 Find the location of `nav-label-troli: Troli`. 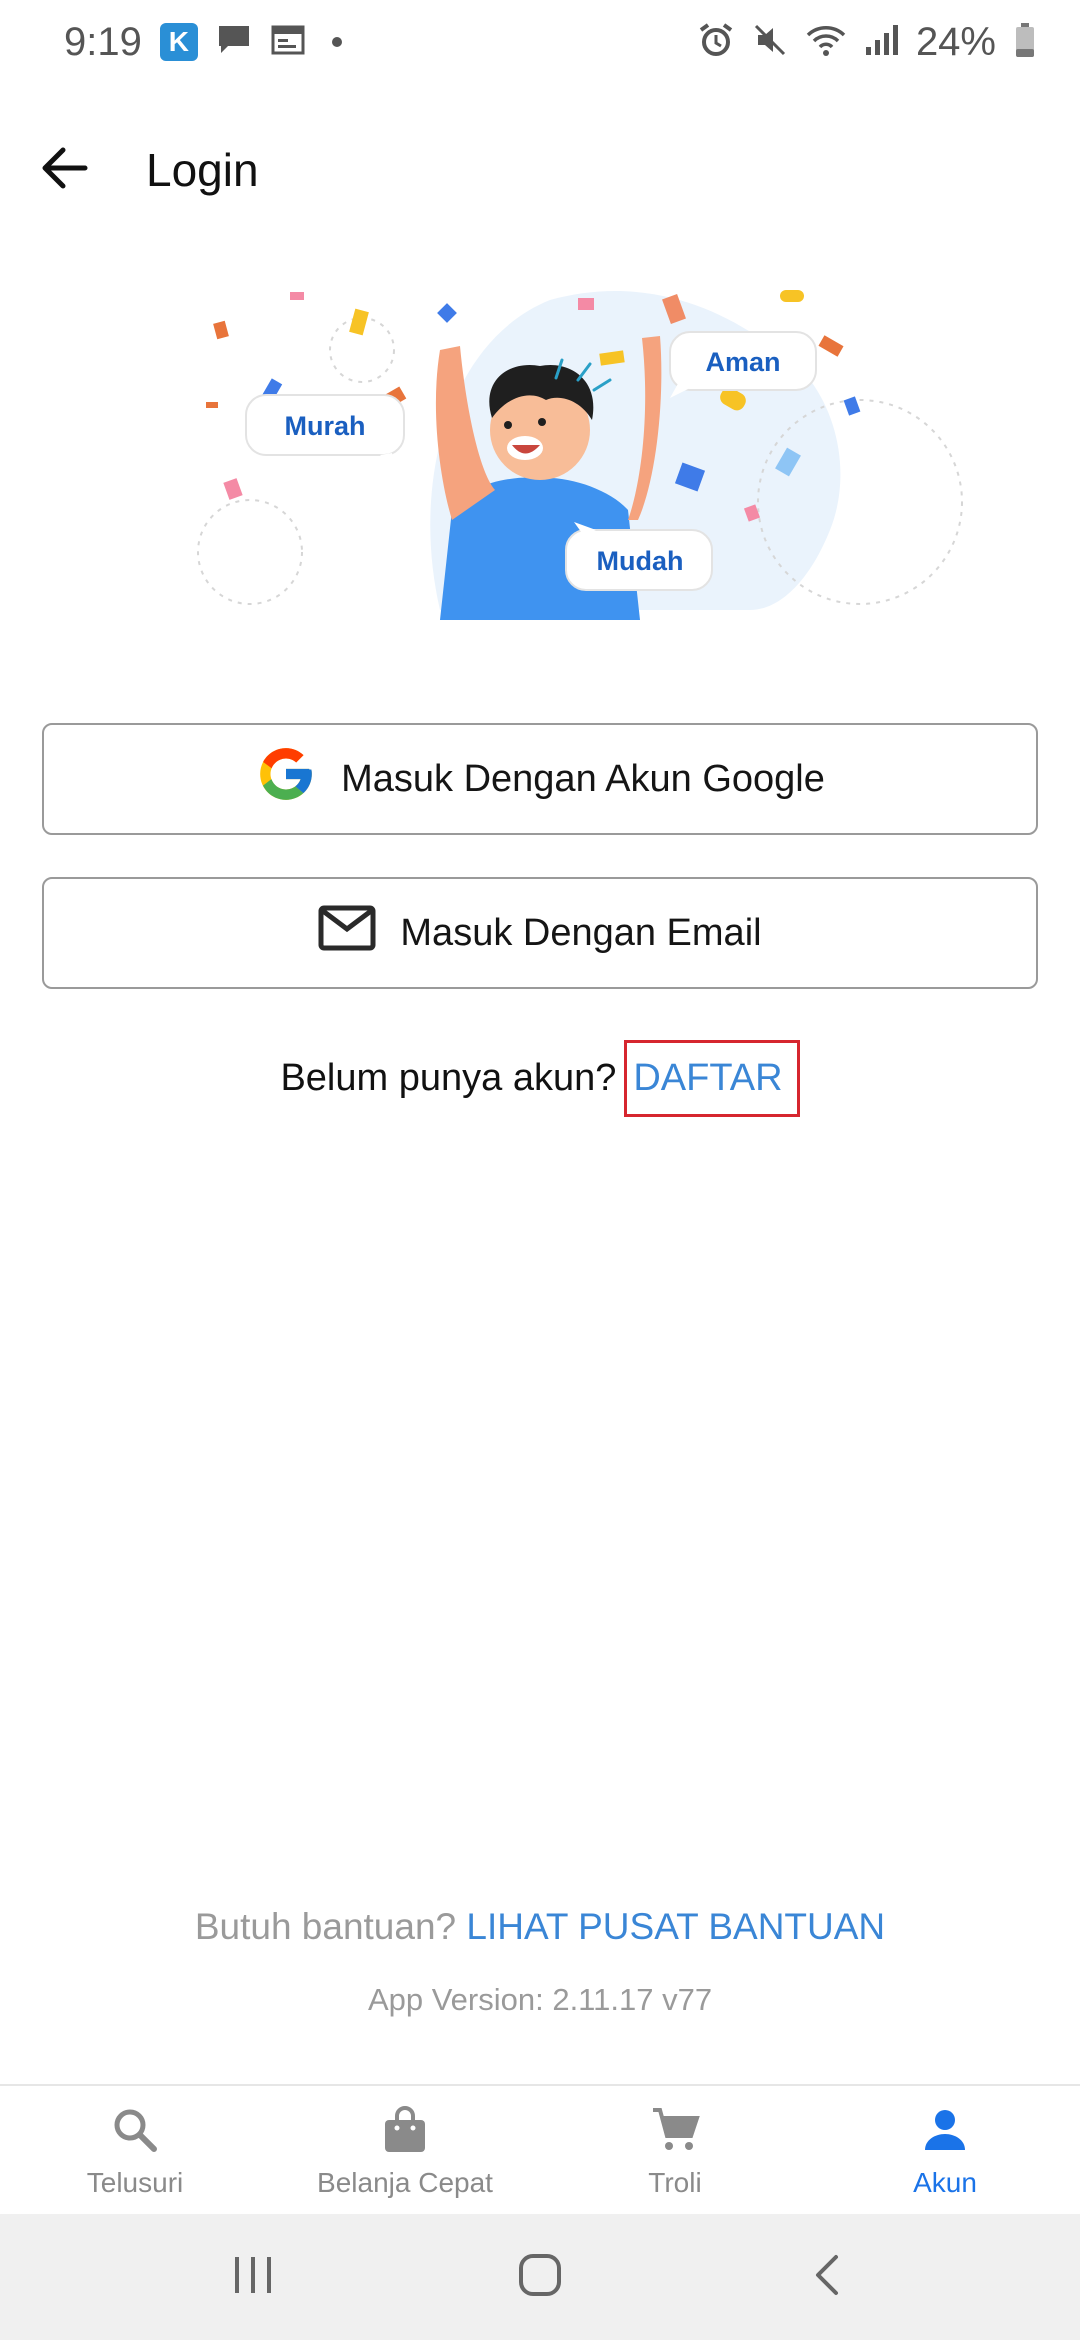

nav-label-troli: Troli is located at coordinates (675, 2182).